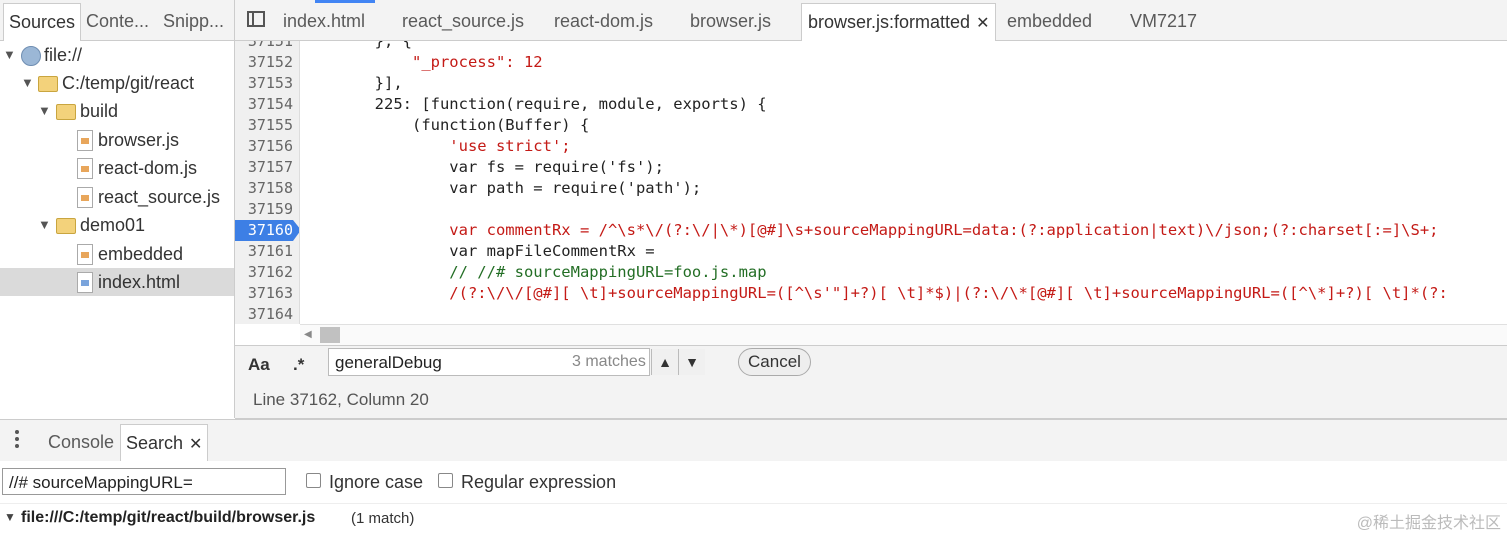  I want to click on search-input-box, so click(144, 481).